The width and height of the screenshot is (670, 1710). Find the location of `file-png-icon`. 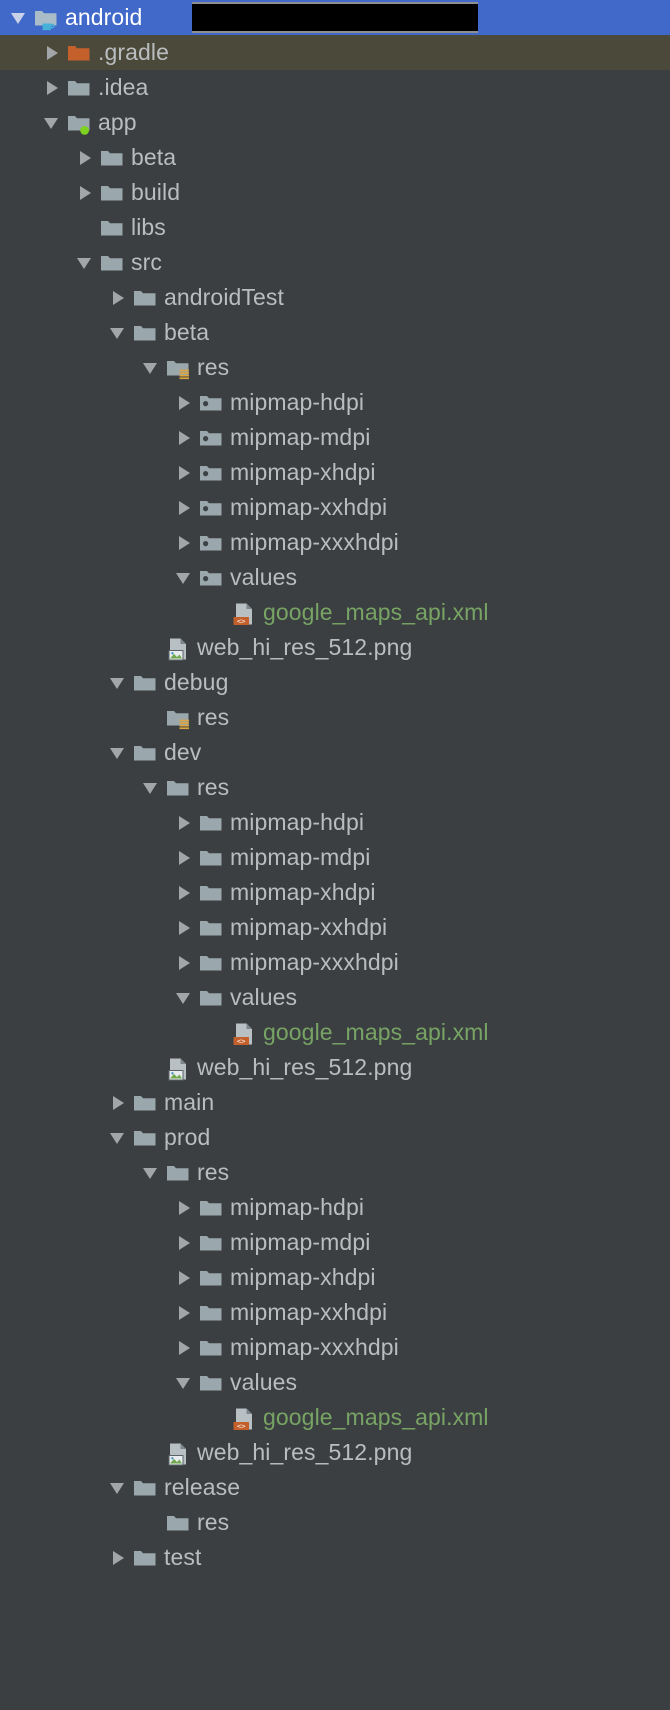

file-png-icon is located at coordinates (179, 647).